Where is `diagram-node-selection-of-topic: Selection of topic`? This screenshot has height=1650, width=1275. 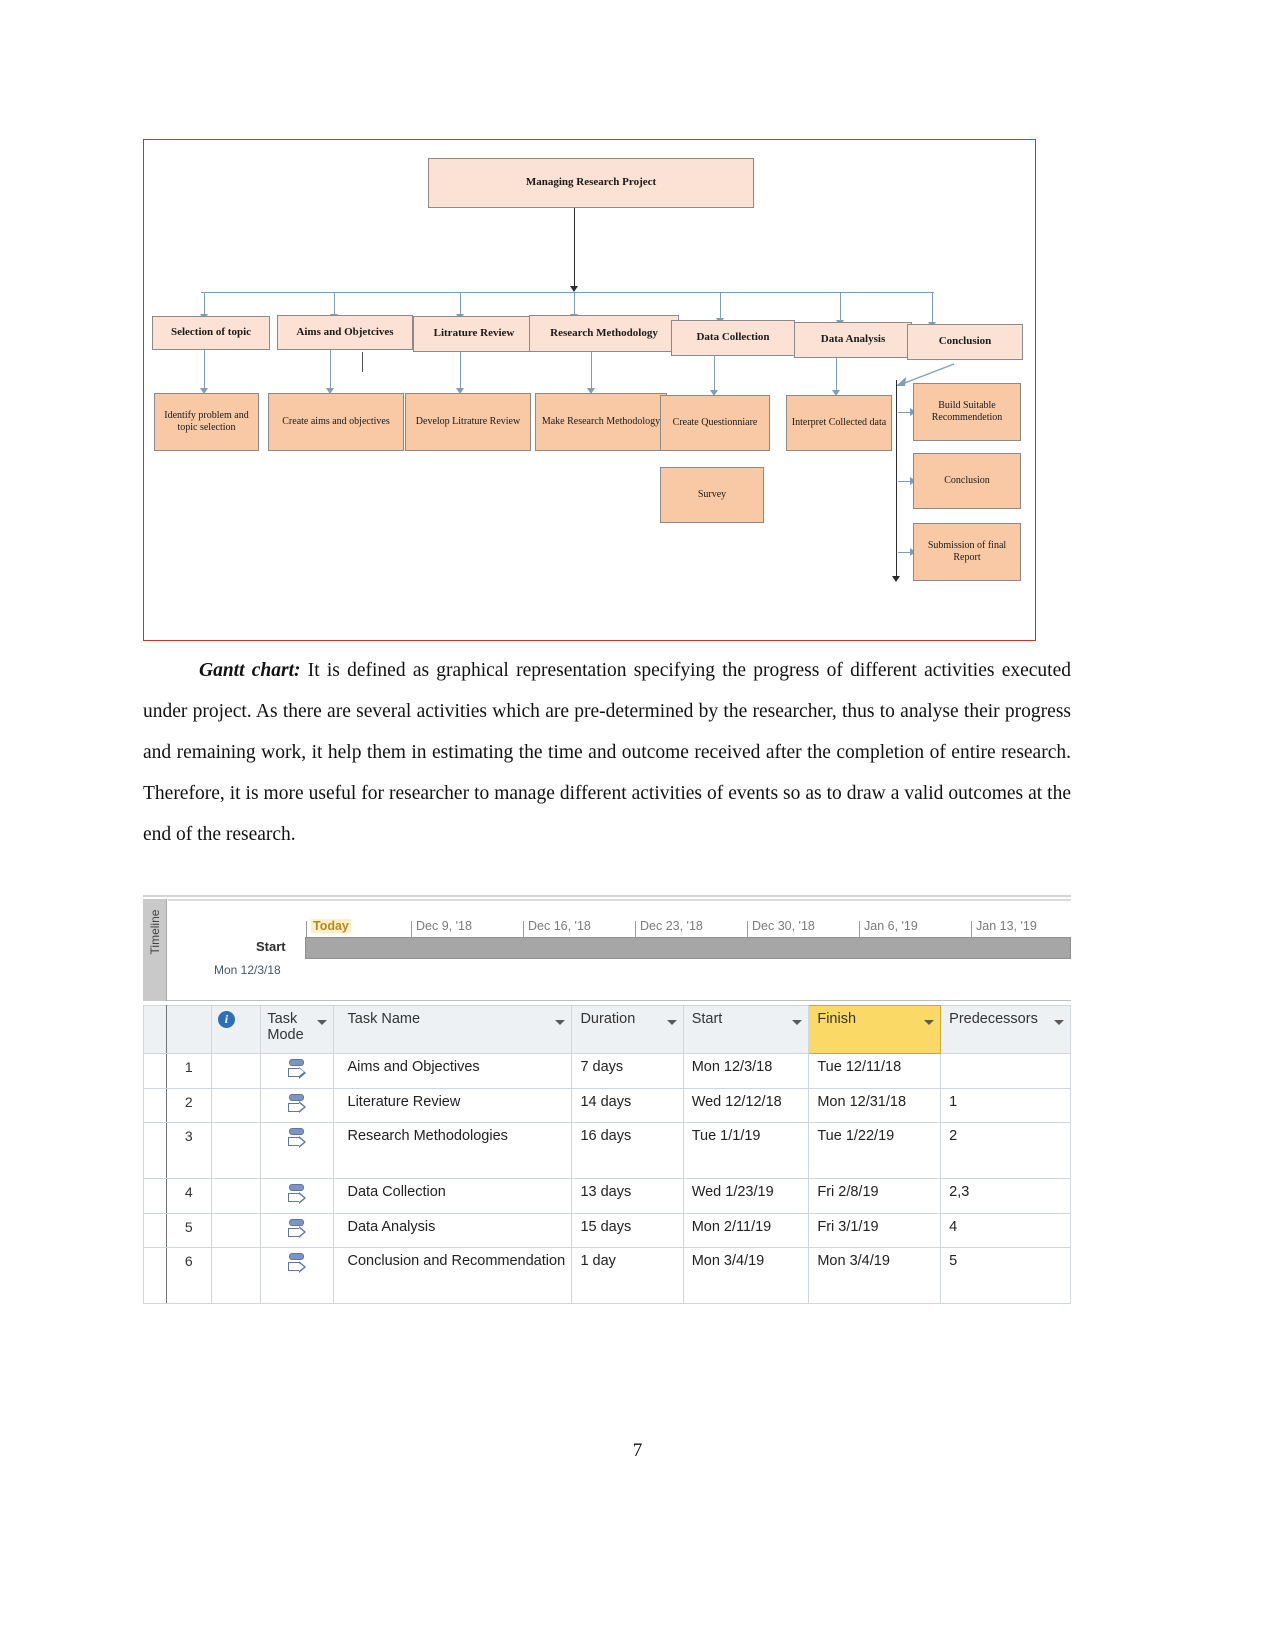
diagram-node-selection-of-topic: Selection of topic is located at coordinates (211, 333).